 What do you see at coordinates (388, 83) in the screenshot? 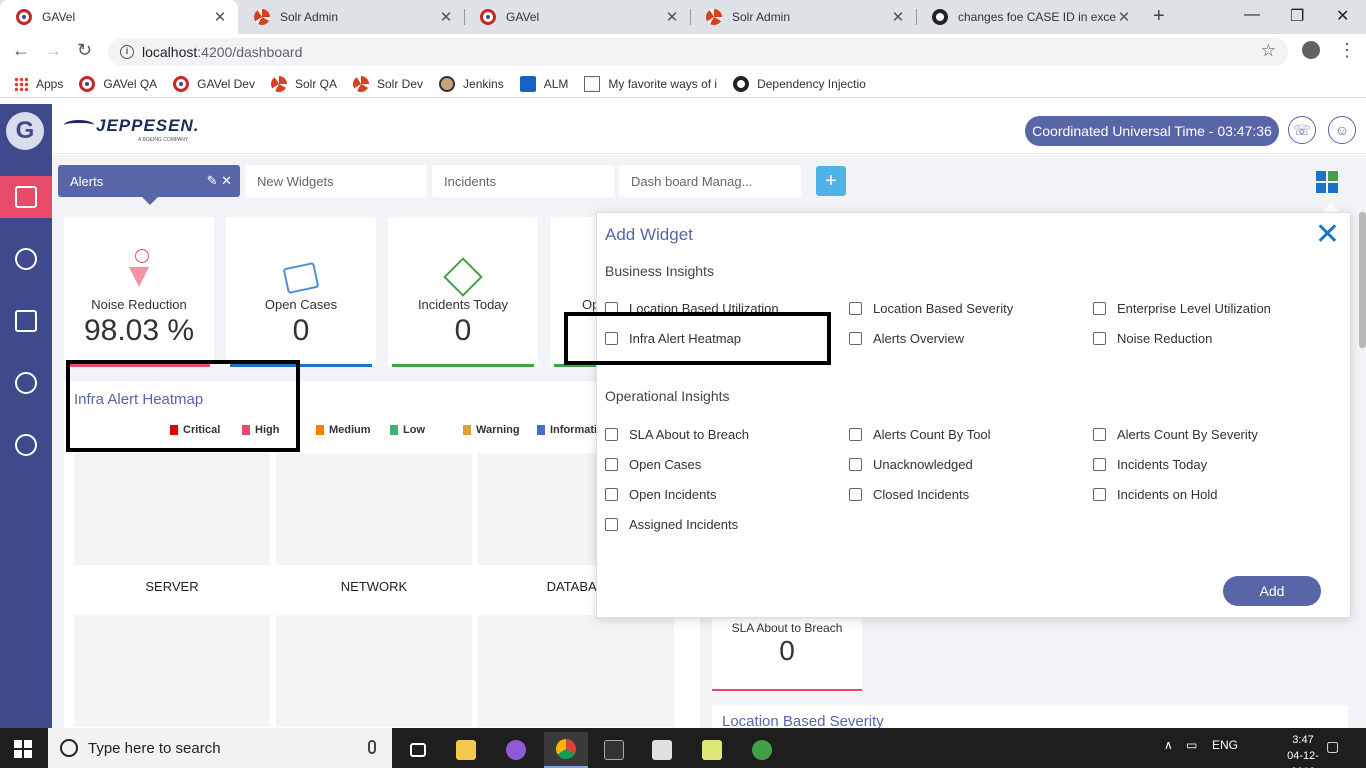
I see `bookmark-solr-dev: Solr Dev` at bounding box center [388, 83].